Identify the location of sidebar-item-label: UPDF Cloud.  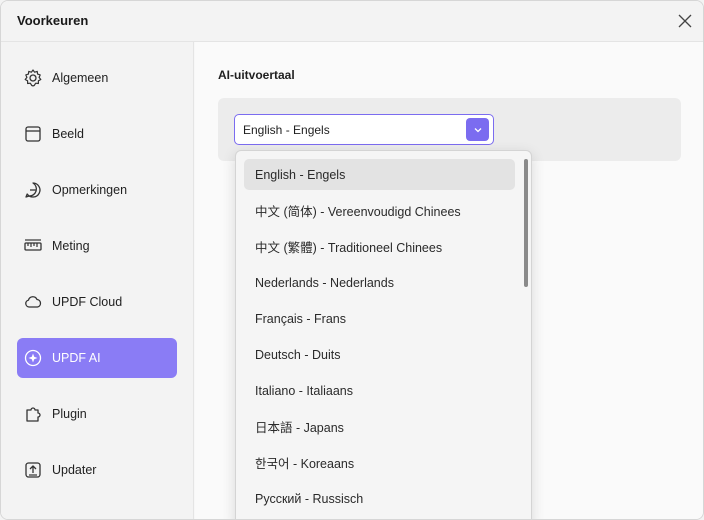
(87, 302).